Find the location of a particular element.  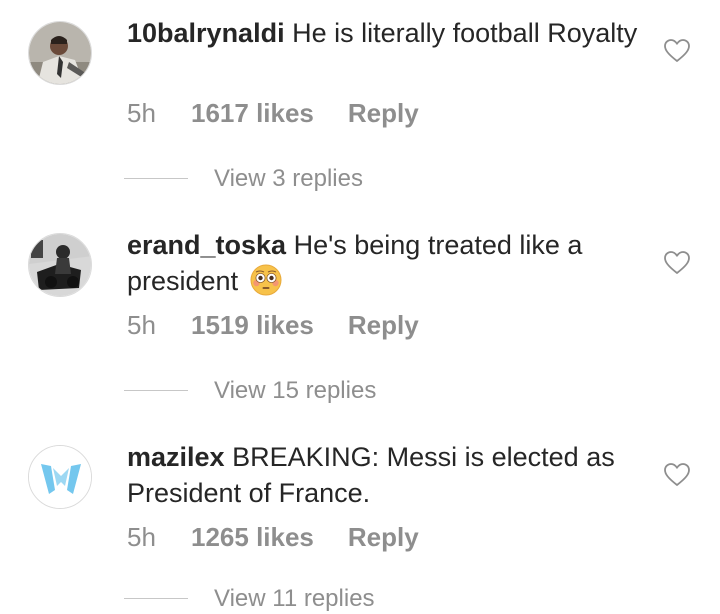

comment-meta: 5h 1265 likes Reply is located at coordinates (273, 537).